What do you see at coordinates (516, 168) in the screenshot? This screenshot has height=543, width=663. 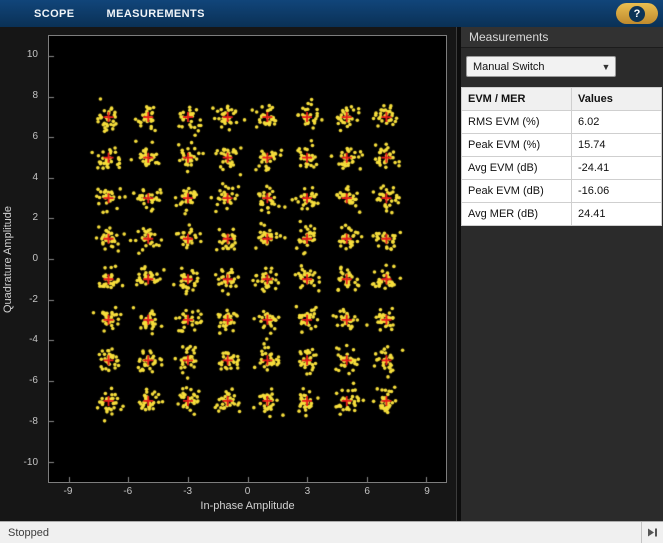 I see `table-cell: Avg EVM (dB)` at bounding box center [516, 168].